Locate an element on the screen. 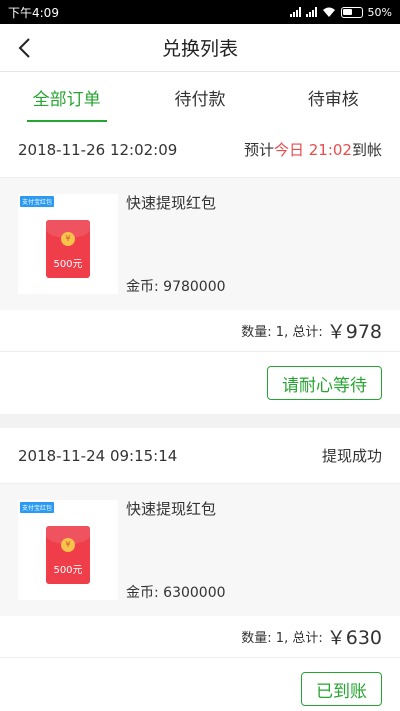 Image resolution: width=400 pixels, height=711 pixels. coin-amount: 金币: 9780000 is located at coordinates (176, 287).